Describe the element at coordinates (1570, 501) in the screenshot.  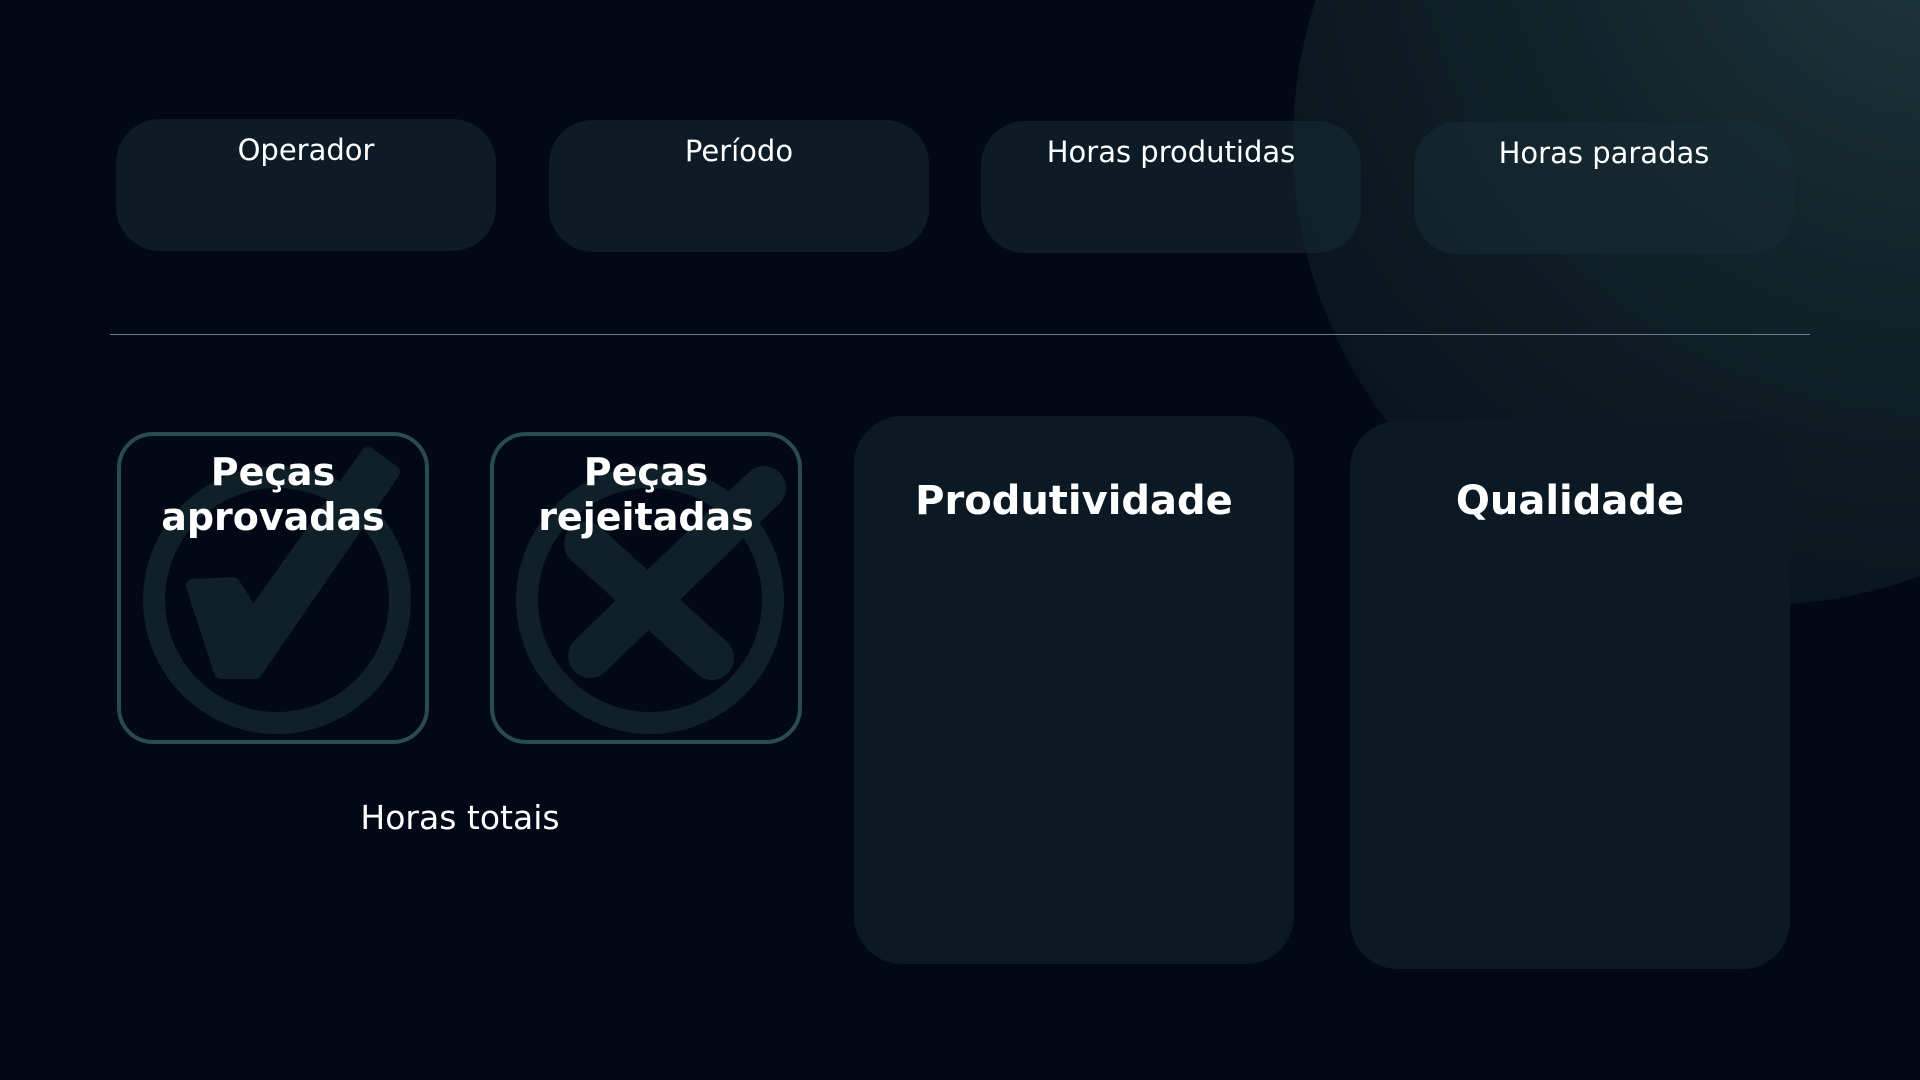
I see `card-qualidade-label: Qualidade` at that location.